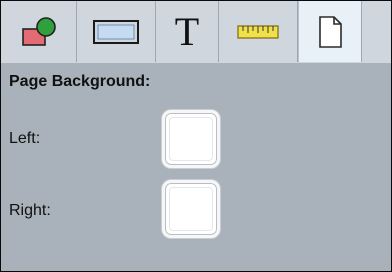  I want to click on tool-tab-rectangle, so click(116, 31).